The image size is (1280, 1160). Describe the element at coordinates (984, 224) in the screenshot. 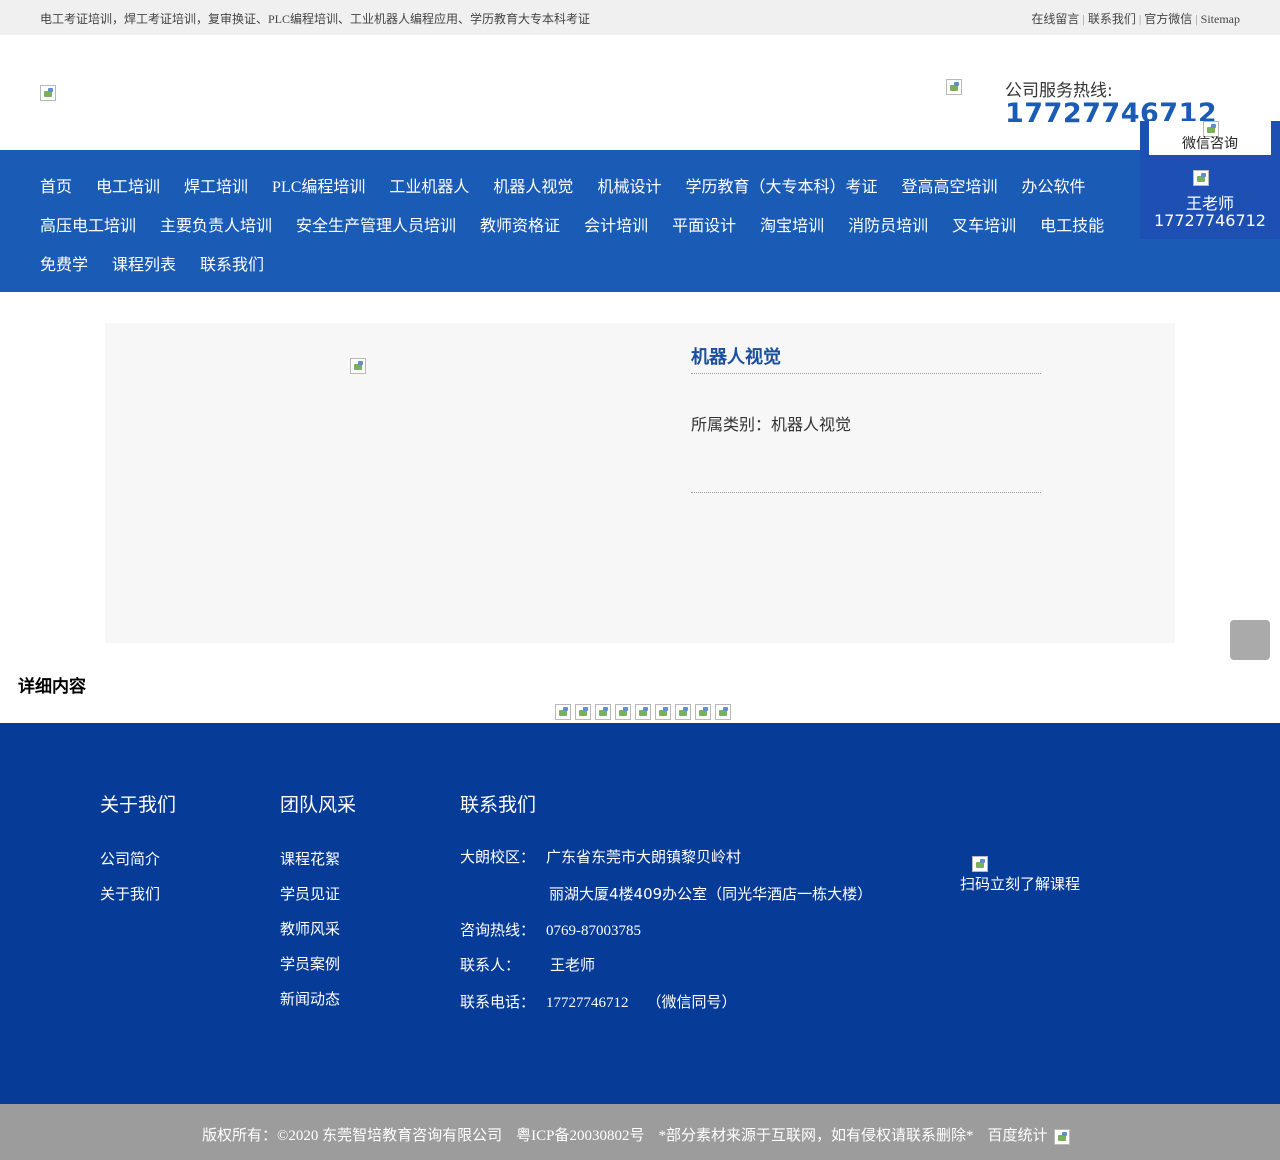

I see `nav-item: 叉车培训` at that location.